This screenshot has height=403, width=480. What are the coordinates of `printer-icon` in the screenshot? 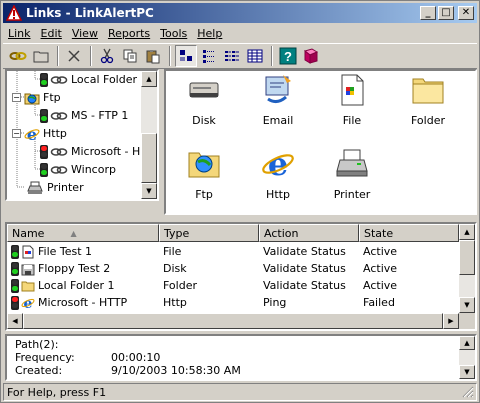 It's located at (352, 163).